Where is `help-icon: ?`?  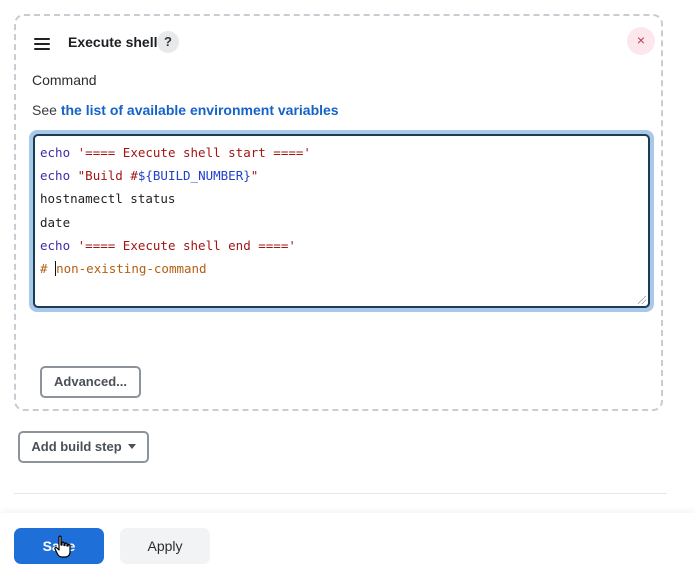
help-icon: ? is located at coordinates (168, 42).